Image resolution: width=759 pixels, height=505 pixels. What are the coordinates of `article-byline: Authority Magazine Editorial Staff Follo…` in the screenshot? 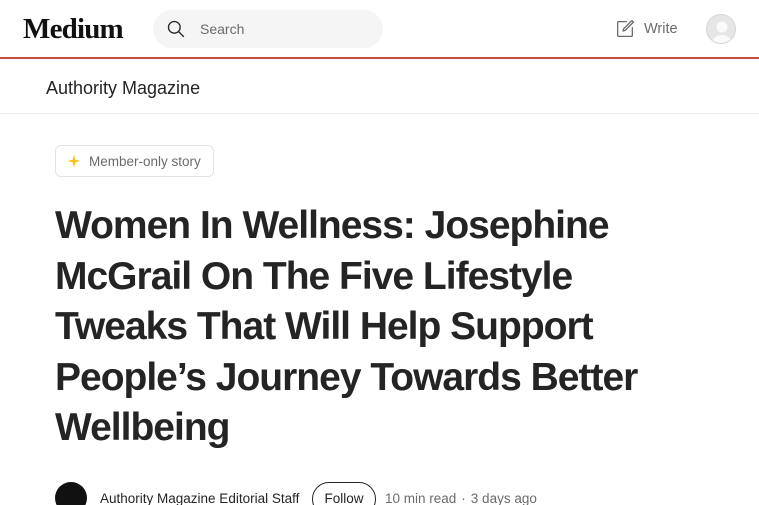 It's located at (407, 493).